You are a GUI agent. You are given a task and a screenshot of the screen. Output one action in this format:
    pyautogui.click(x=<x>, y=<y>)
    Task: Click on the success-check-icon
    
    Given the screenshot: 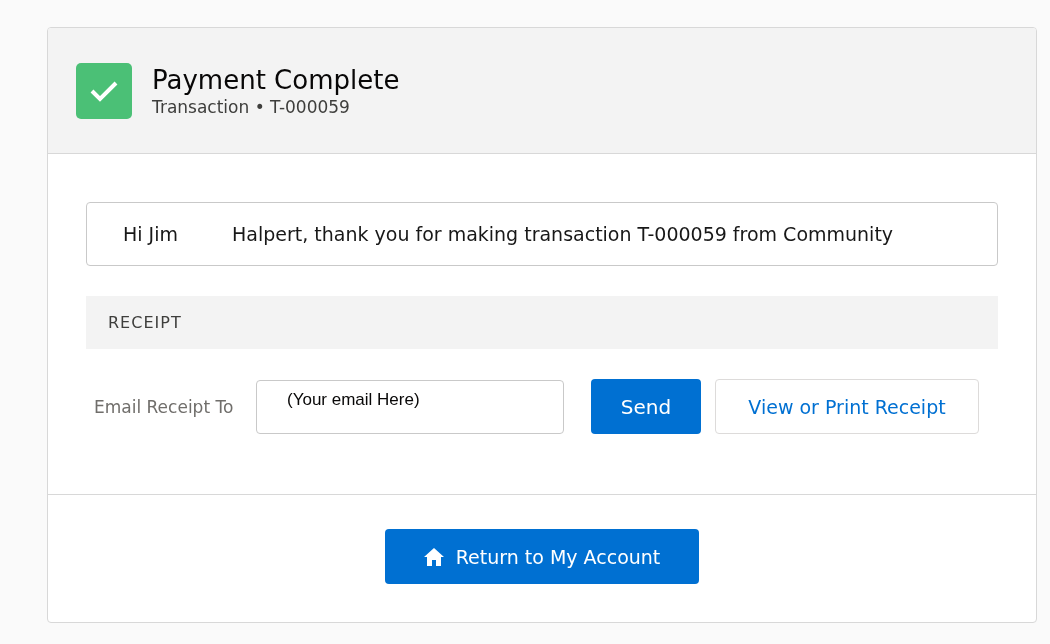 What is the action you would take?
    pyautogui.click(x=104, y=90)
    